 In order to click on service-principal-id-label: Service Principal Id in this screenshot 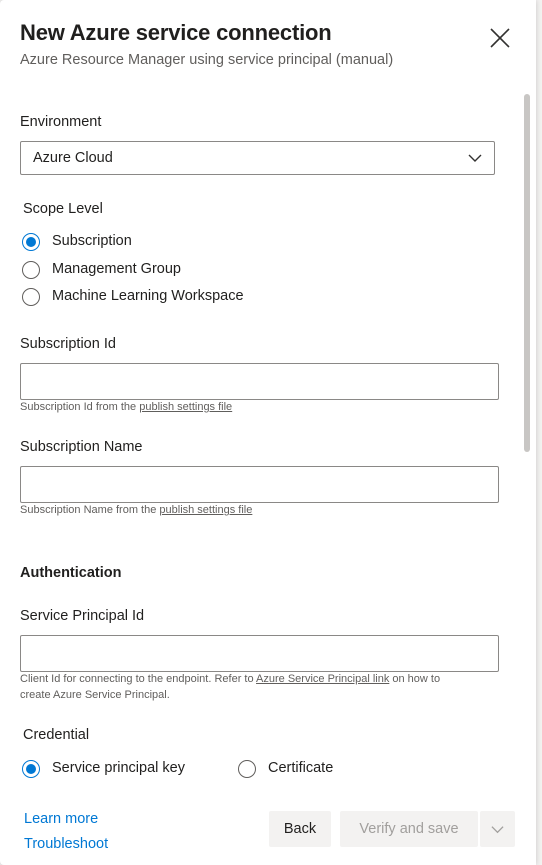, I will do `click(82, 616)`.